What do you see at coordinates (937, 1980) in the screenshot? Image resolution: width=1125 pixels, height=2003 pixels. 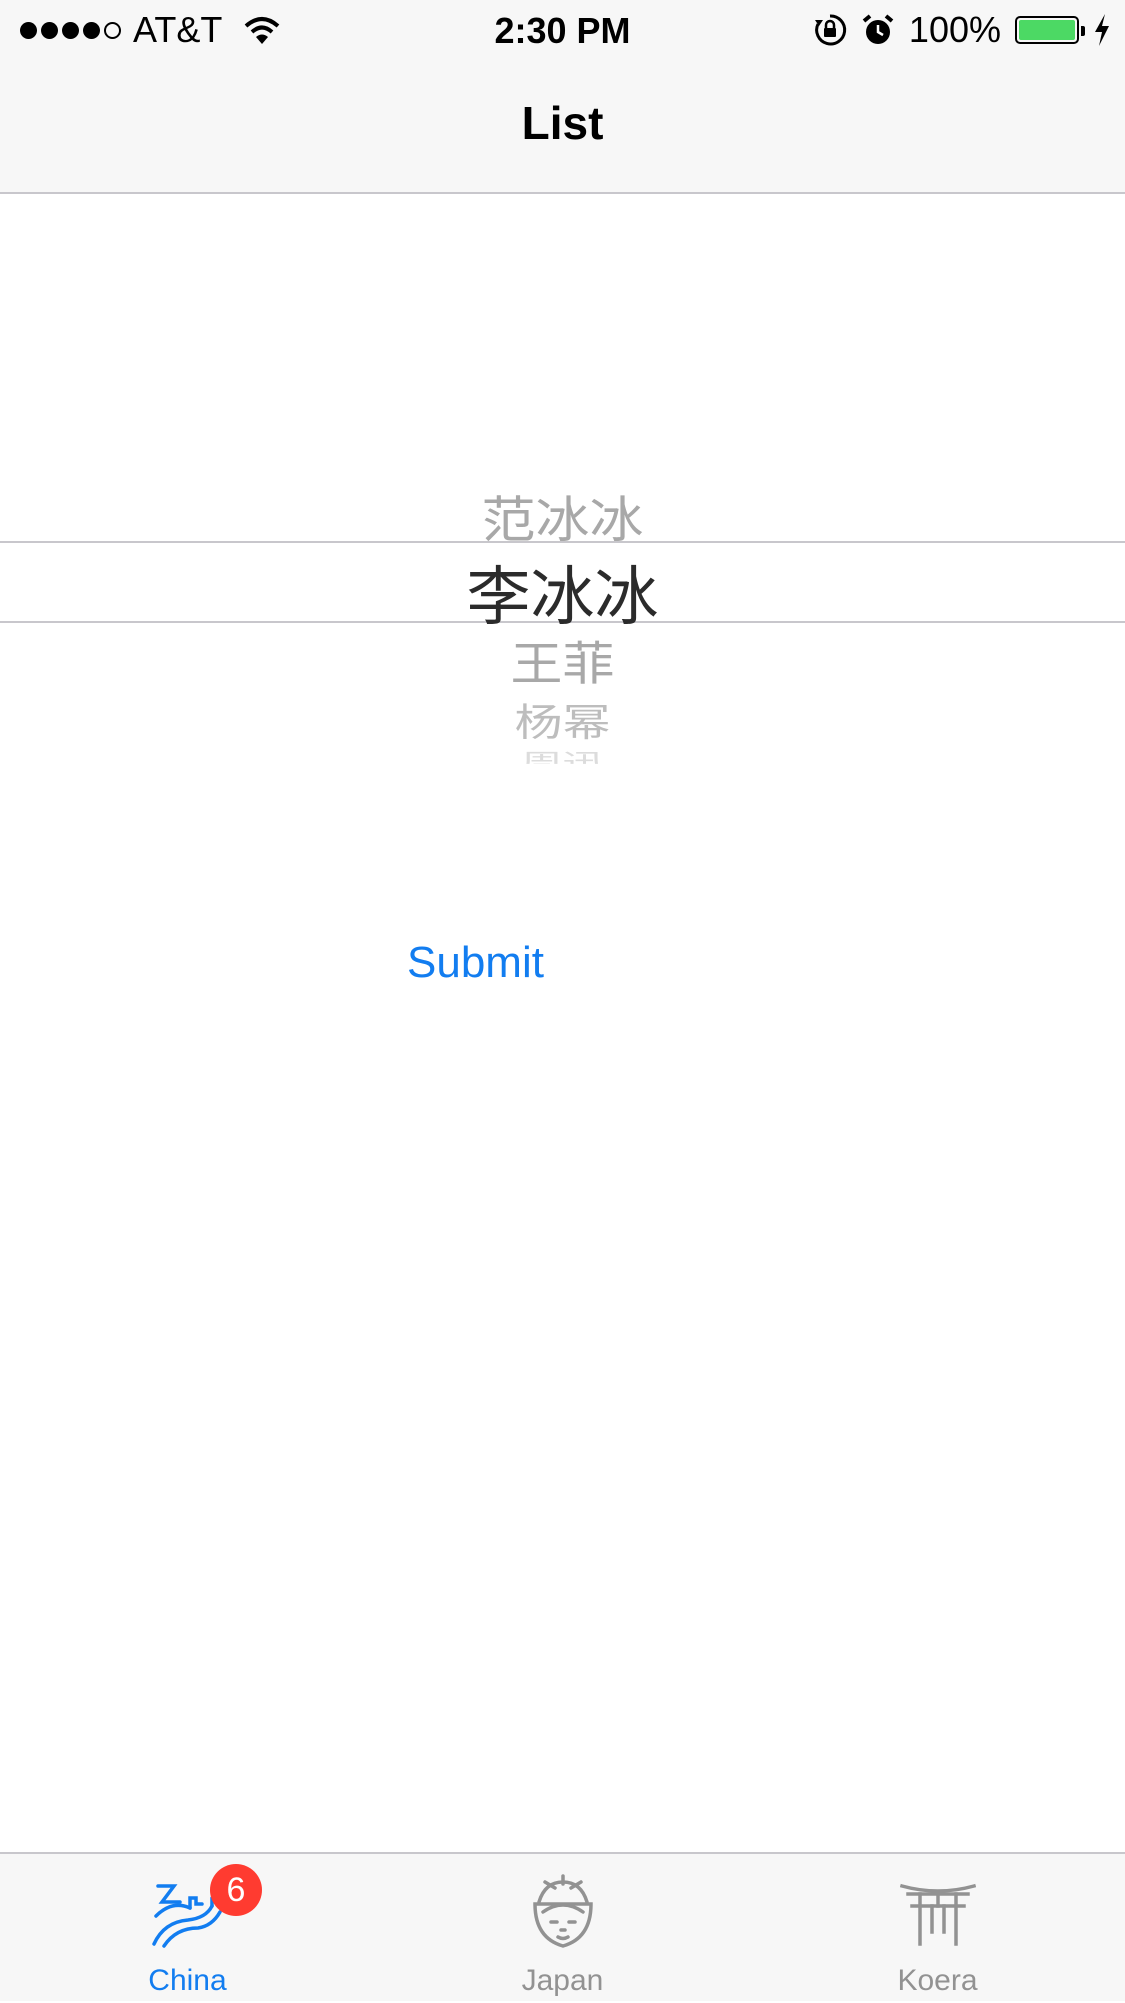 I see `tab-label-koera: Koera` at bounding box center [937, 1980].